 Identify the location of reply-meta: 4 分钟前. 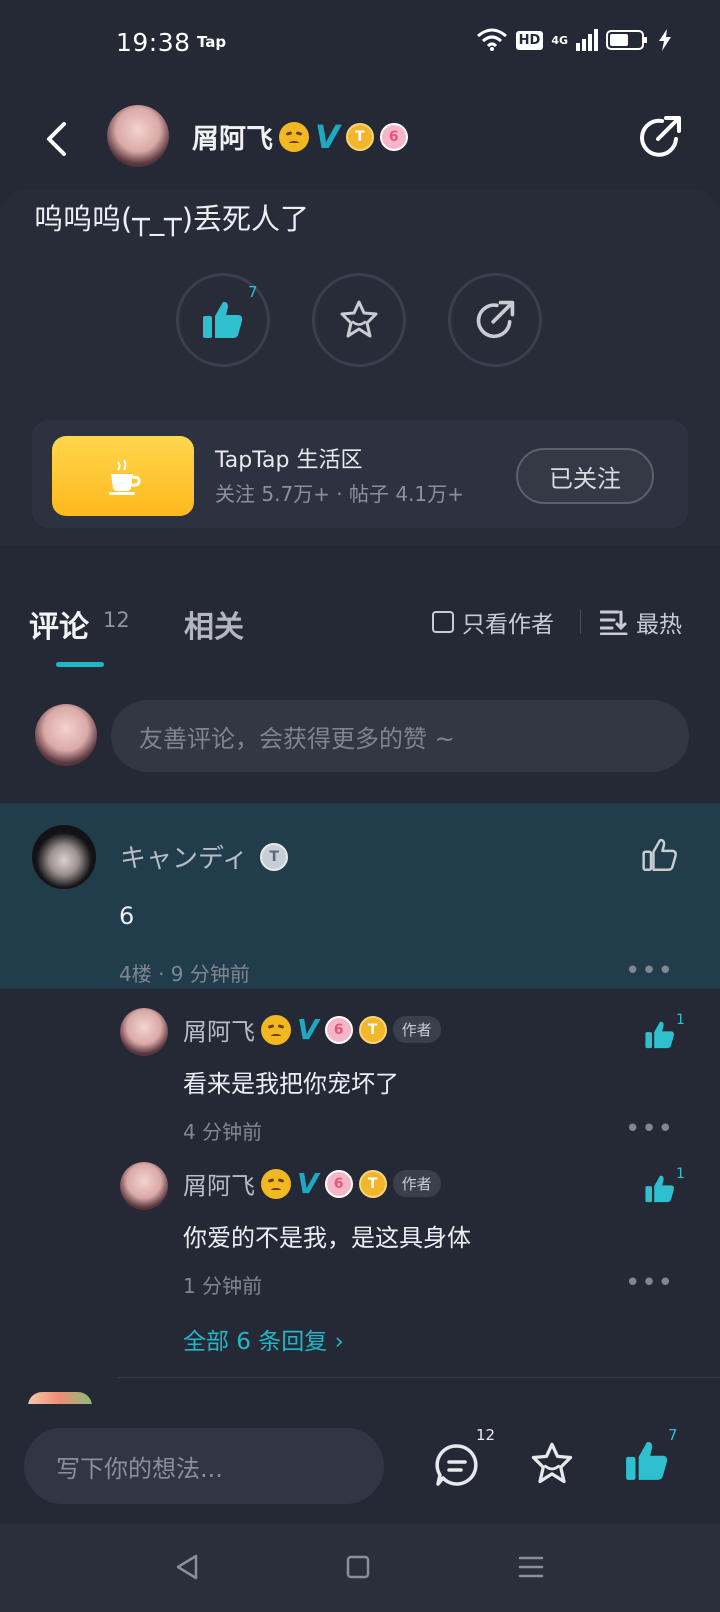
(223, 1132).